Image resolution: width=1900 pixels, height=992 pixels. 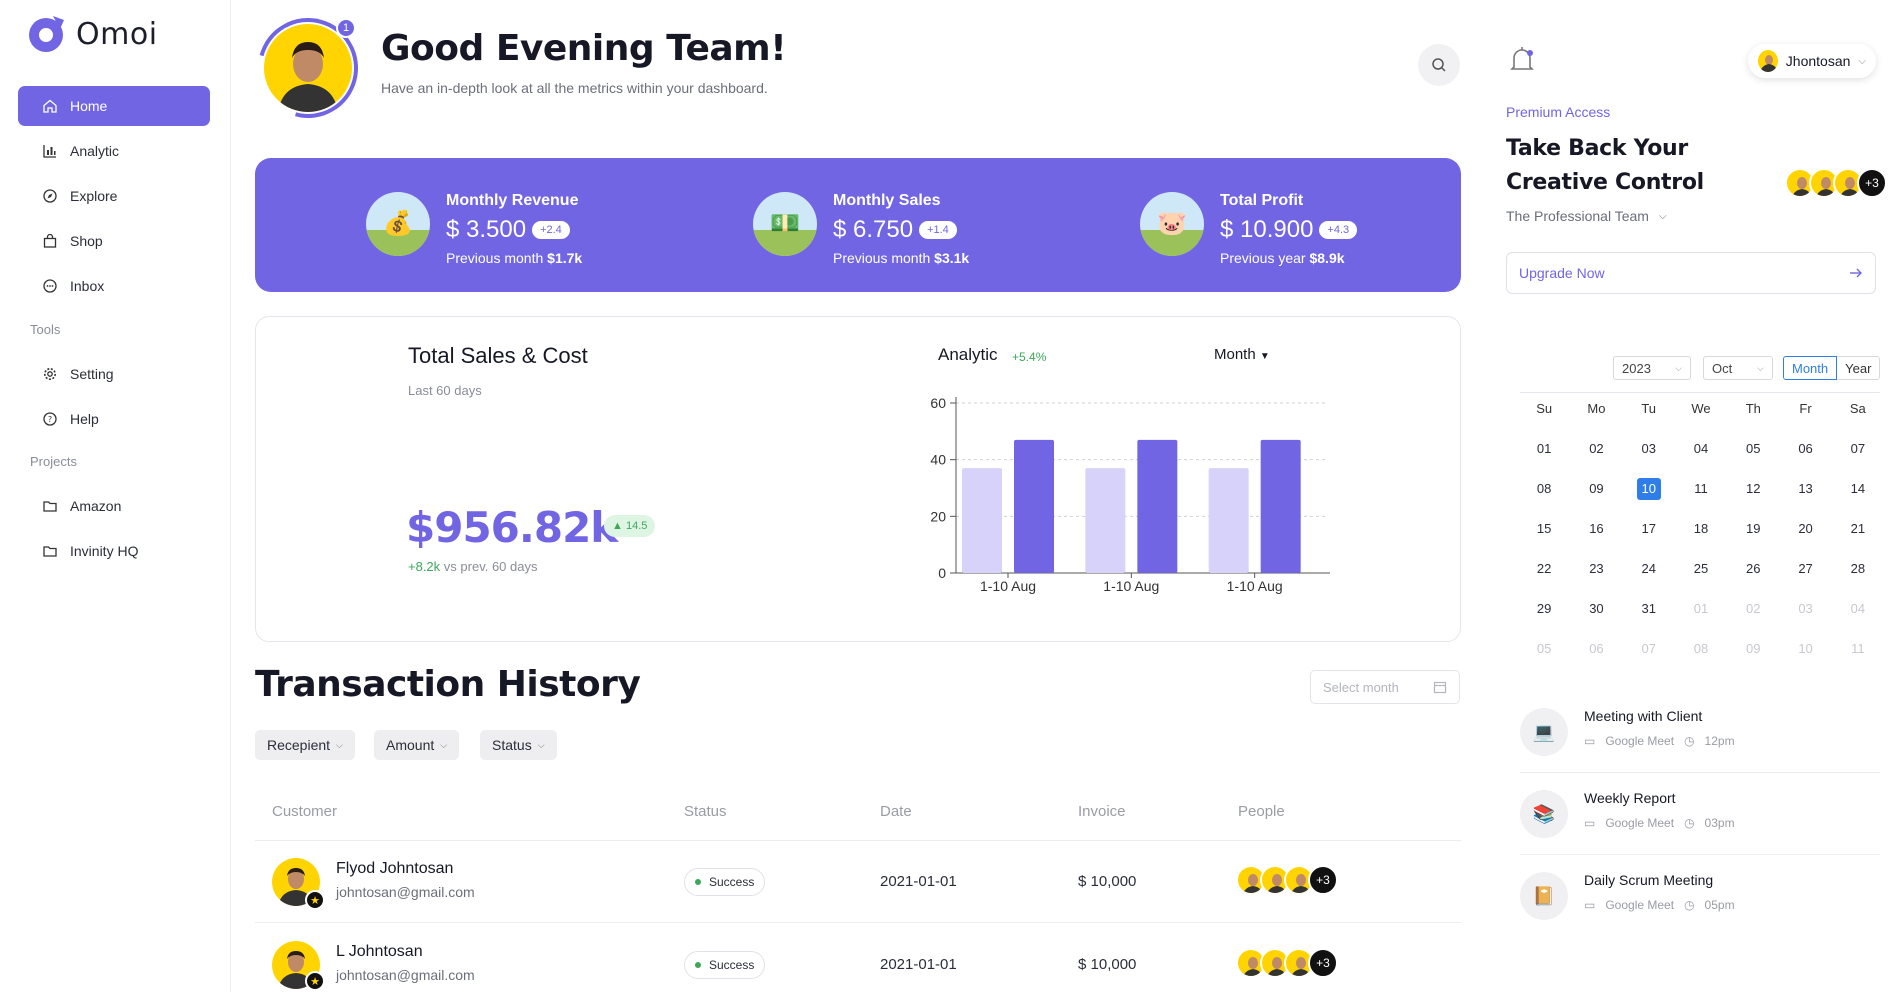 What do you see at coordinates (410, 745) in the screenshot?
I see `filter-label: Amount` at bounding box center [410, 745].